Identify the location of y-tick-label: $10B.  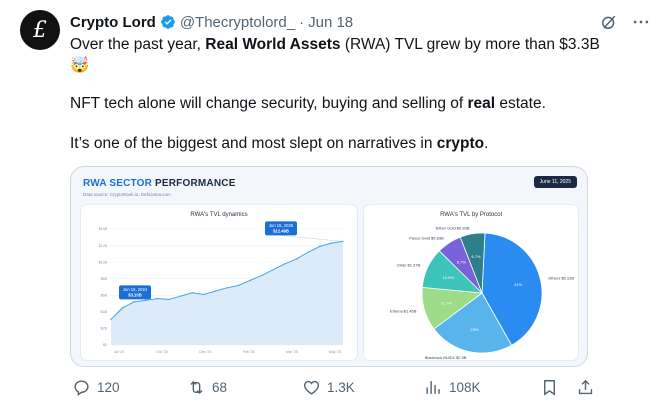
(103, 262).